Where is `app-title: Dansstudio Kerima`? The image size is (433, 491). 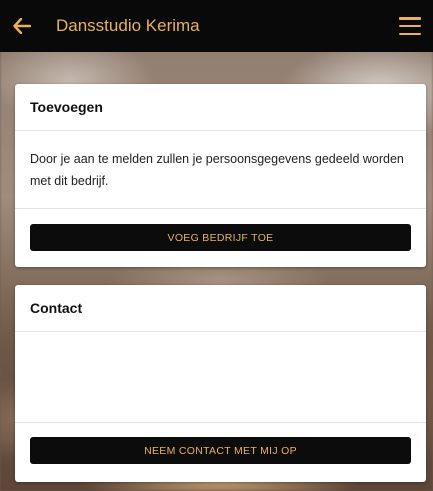
app-title: Dansstudio Kerima is located at coordinates (128, 25).